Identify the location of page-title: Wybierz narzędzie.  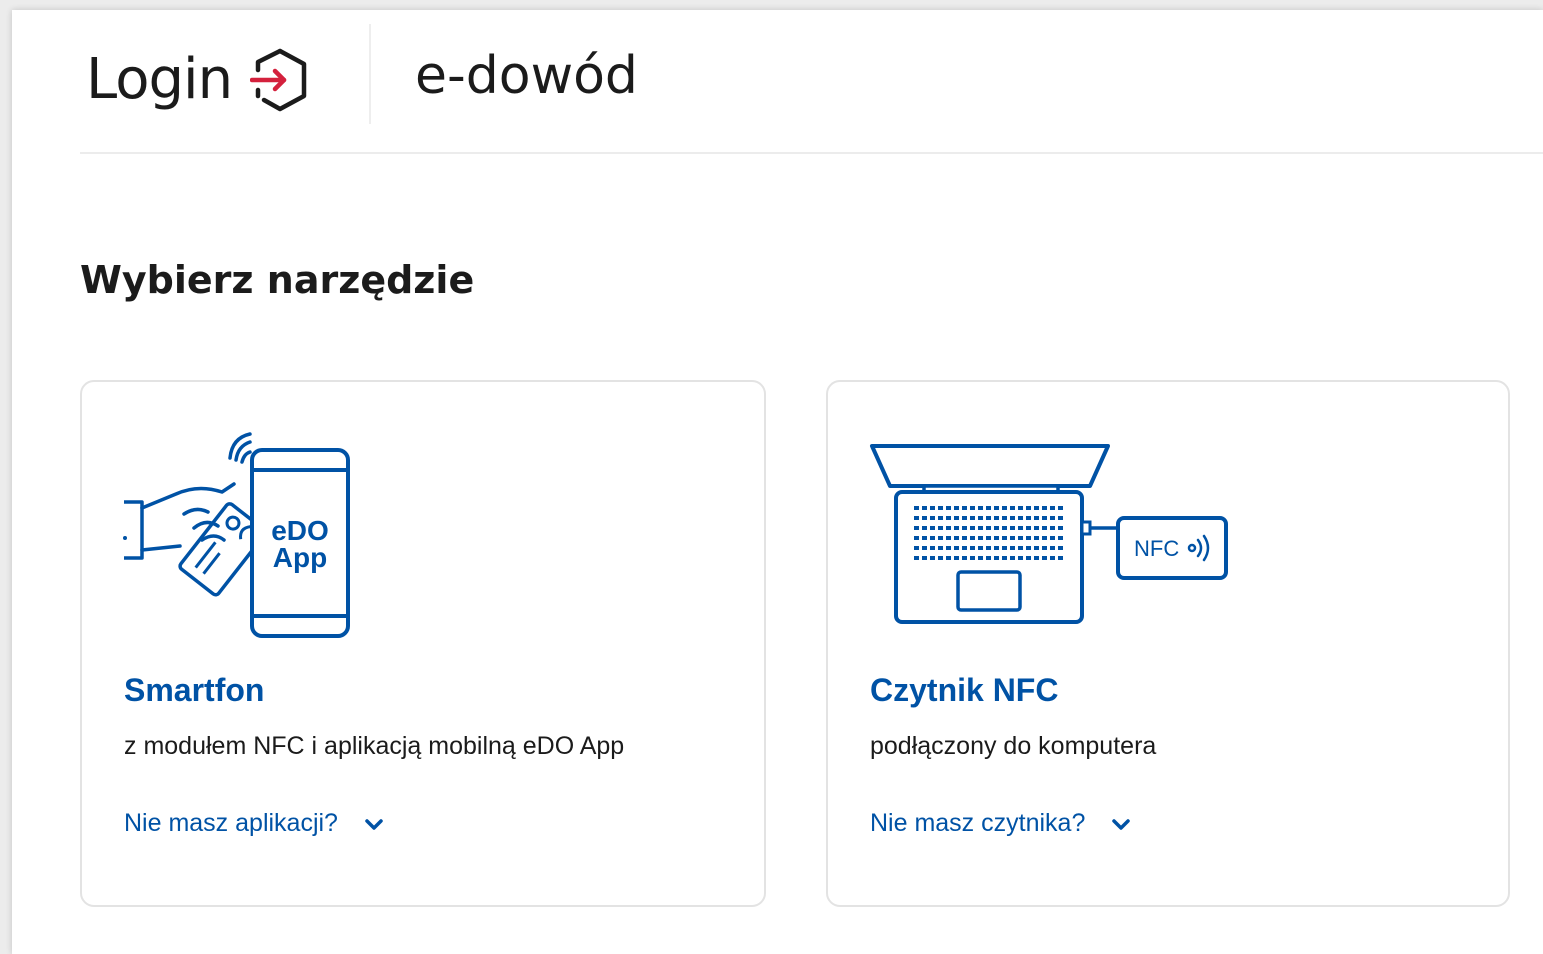
(277, 280).